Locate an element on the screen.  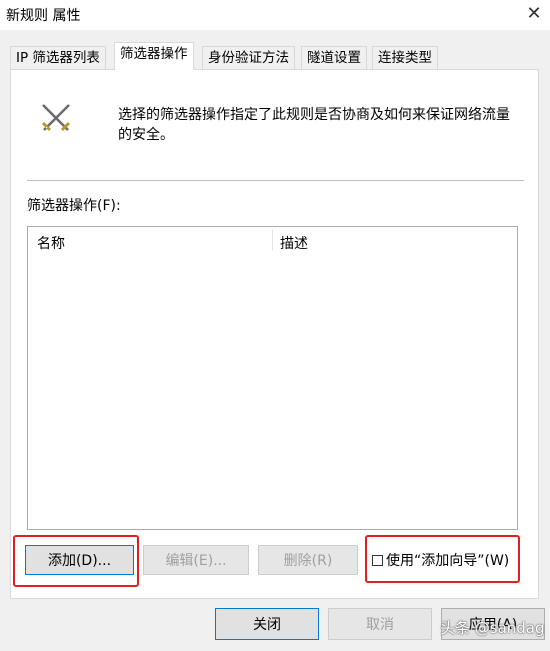
tab-tunnel-settings: 隧道设置 is located at coordinates (334, 57).